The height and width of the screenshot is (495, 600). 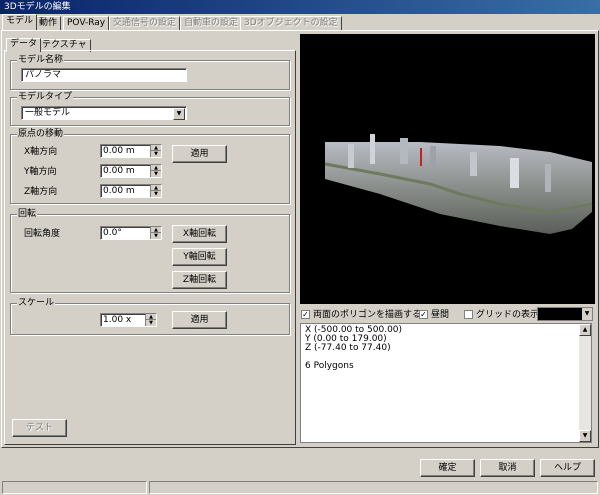 I want to click on x-axis-value: 0.00 m, so click(x=119, y=151).